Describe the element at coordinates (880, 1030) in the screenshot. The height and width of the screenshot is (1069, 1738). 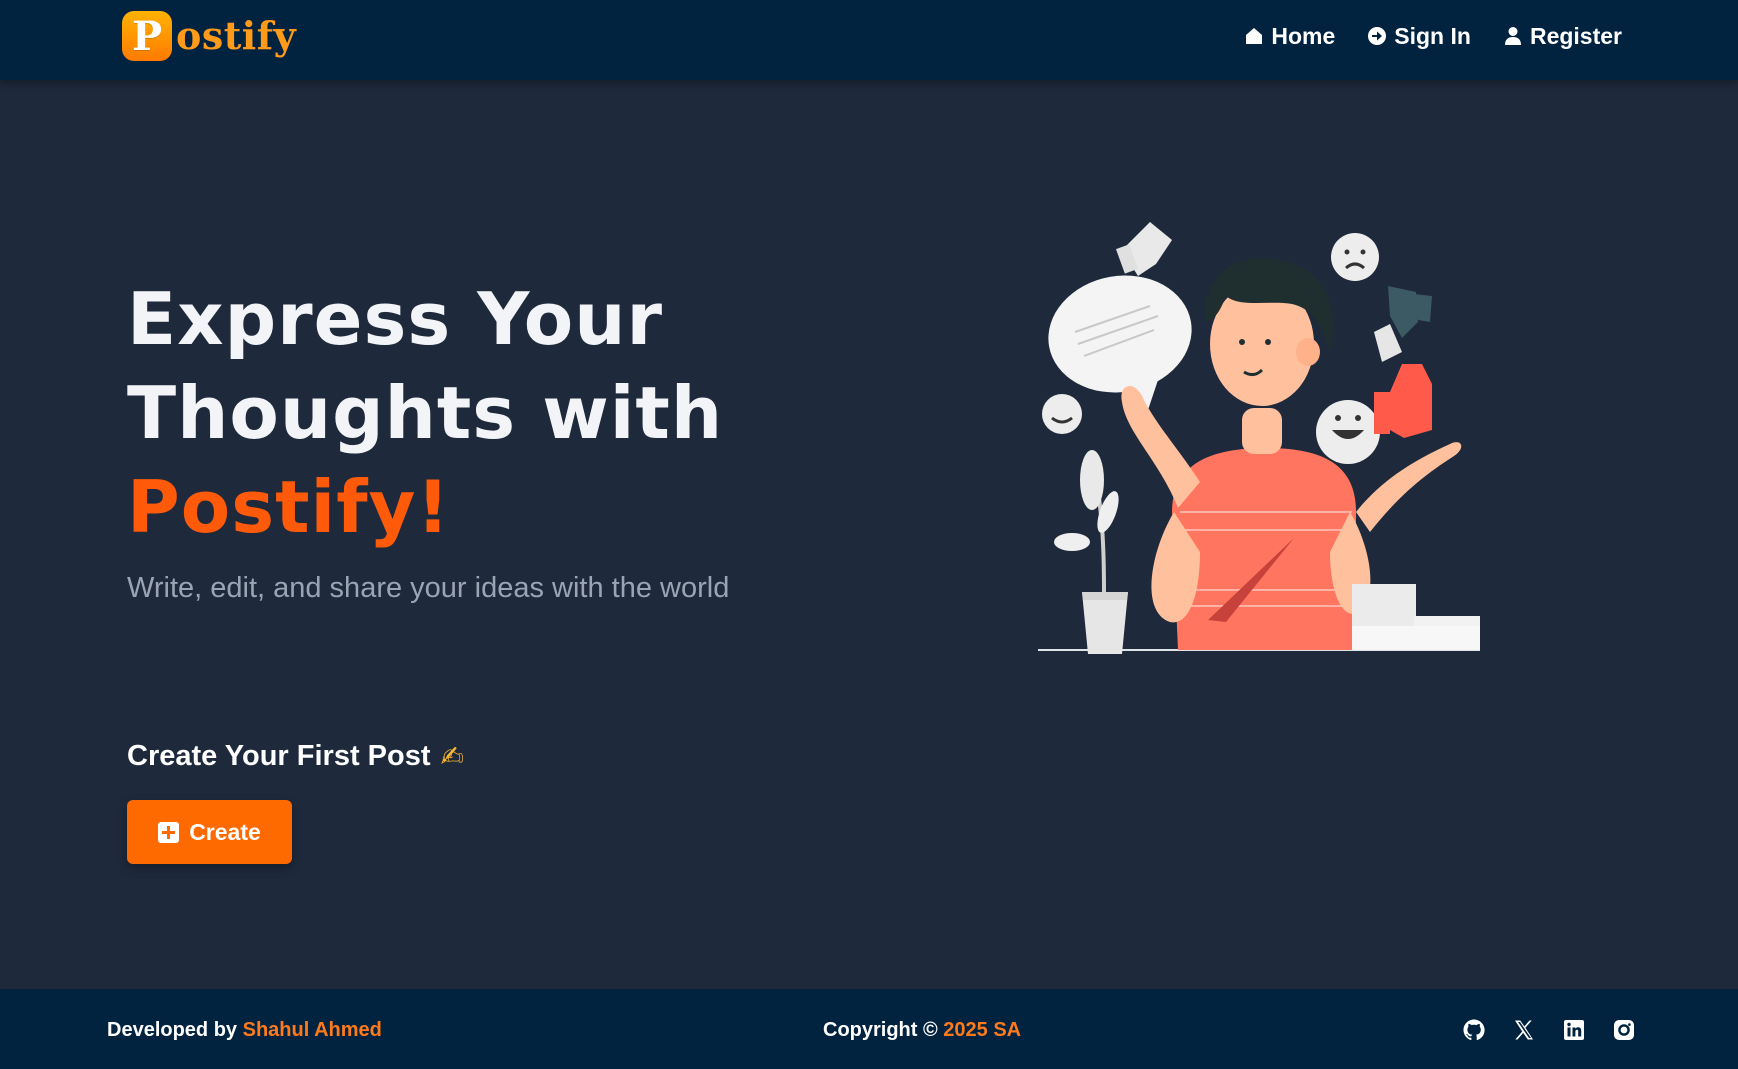
I see `copyright-label: Copyright ©` at that location.